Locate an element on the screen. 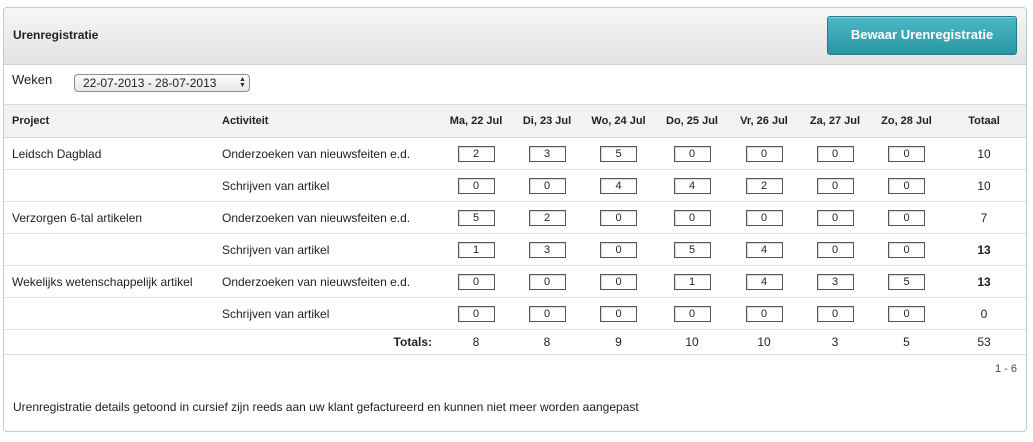 The image size is (1033, 442). col-header-day: Di, 23 Jul is located at coordinates (547, 121).